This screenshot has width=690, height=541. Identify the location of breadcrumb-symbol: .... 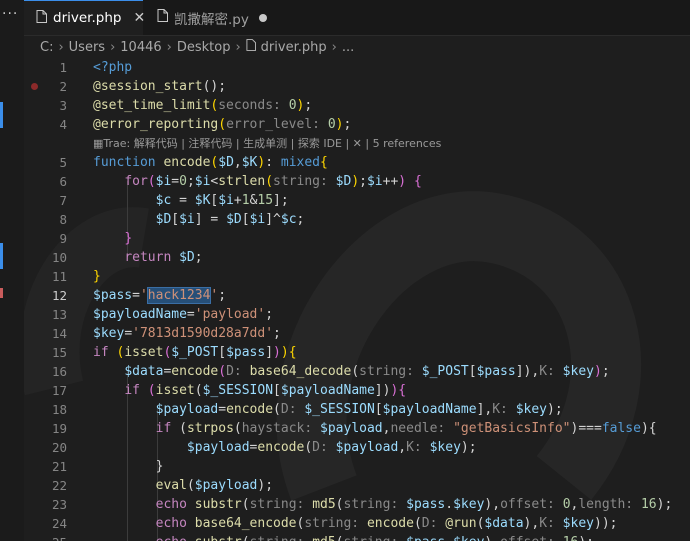
(348, 47).